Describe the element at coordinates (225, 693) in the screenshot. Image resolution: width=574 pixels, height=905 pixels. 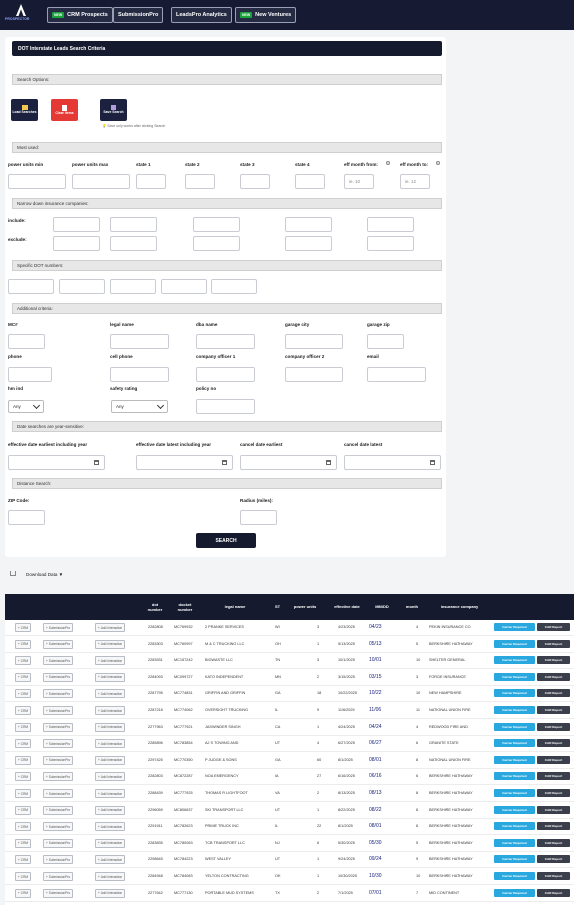
I see `legal-name-cell: GRIFFIN AND GRIFFIN` at that location.